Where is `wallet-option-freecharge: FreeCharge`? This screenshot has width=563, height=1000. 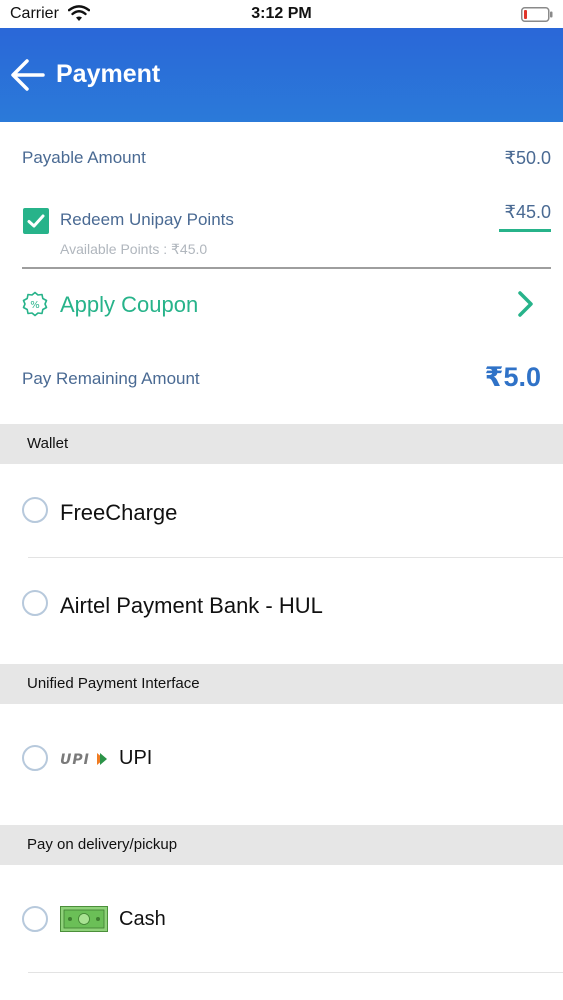 wallet-option-freecharge: FreeCharge is located at coordinates (281, 510).